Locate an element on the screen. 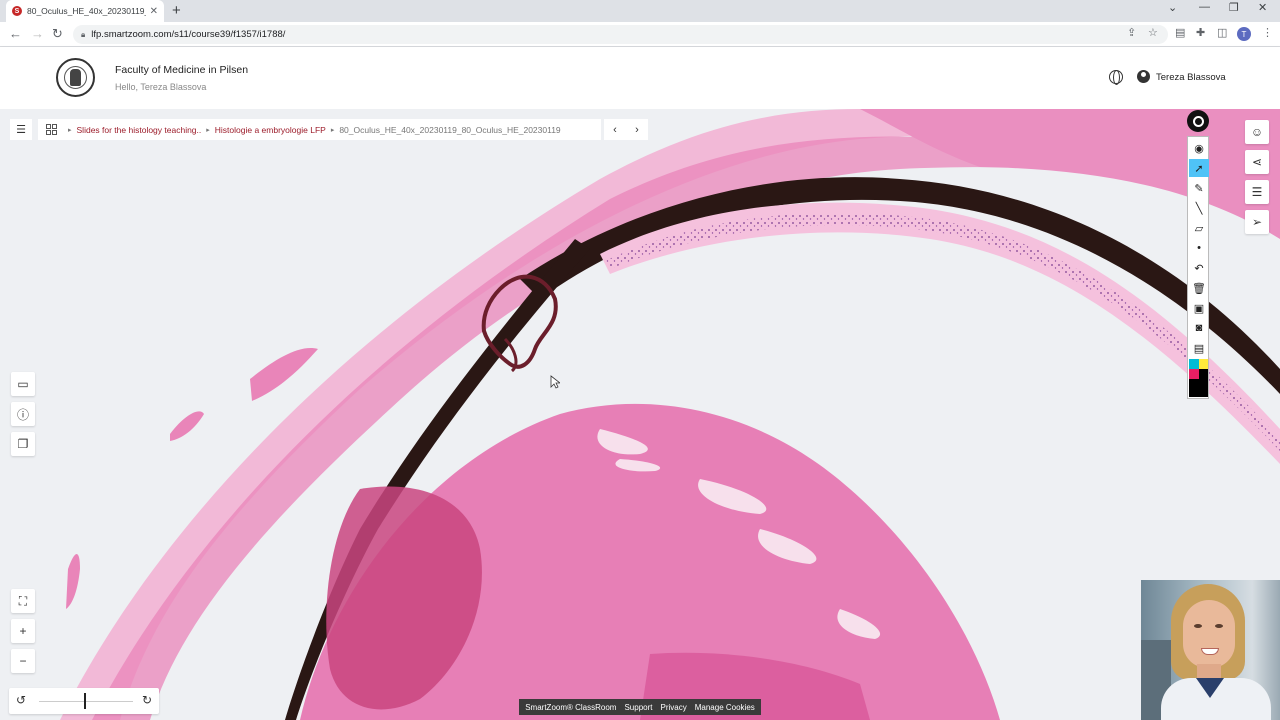  color-swatch-cyan is located at coordinates (1194, 364).